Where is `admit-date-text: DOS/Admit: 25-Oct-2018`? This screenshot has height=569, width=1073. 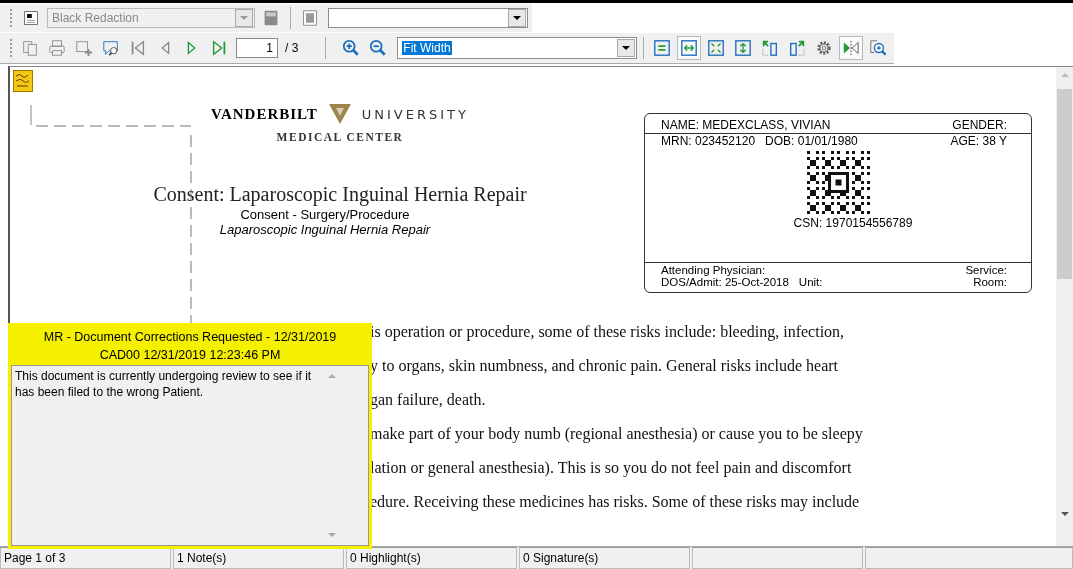
admit-date-text: DOS/Admit: 25-Oct-2018 is located at coordinates (725, 282).